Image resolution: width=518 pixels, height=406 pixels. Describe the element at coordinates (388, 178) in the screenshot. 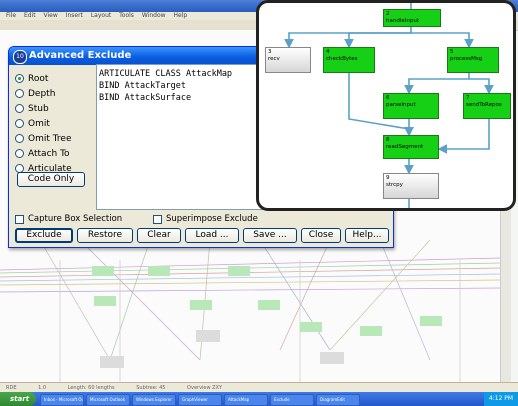

I see `node-id: 9` at that location.